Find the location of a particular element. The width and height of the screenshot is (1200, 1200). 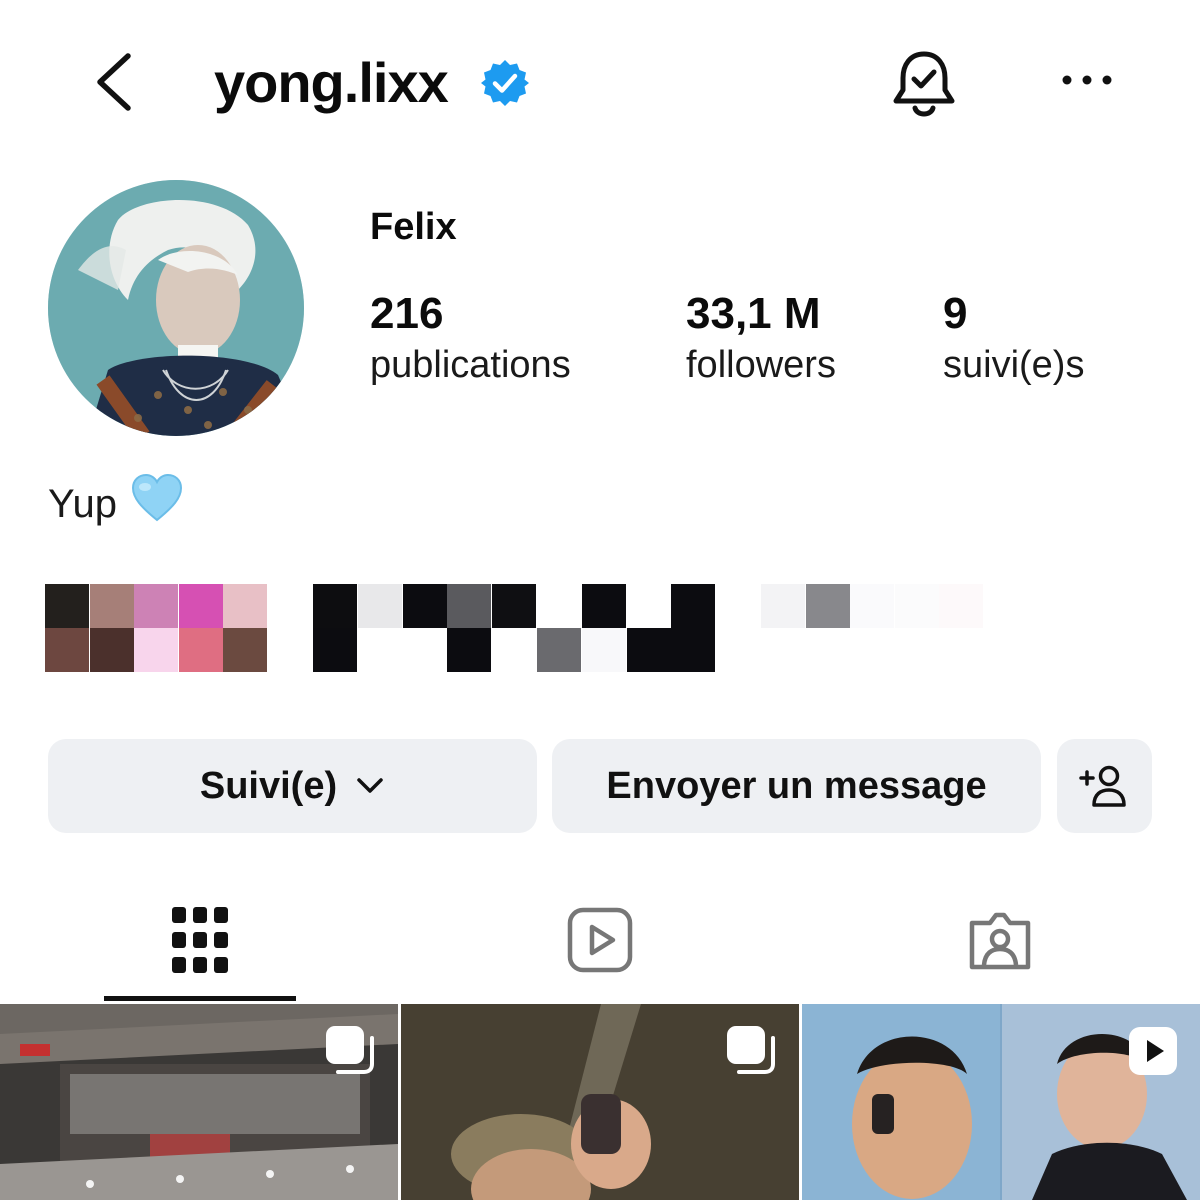

tab-reels is located at coordinates (600, 940).